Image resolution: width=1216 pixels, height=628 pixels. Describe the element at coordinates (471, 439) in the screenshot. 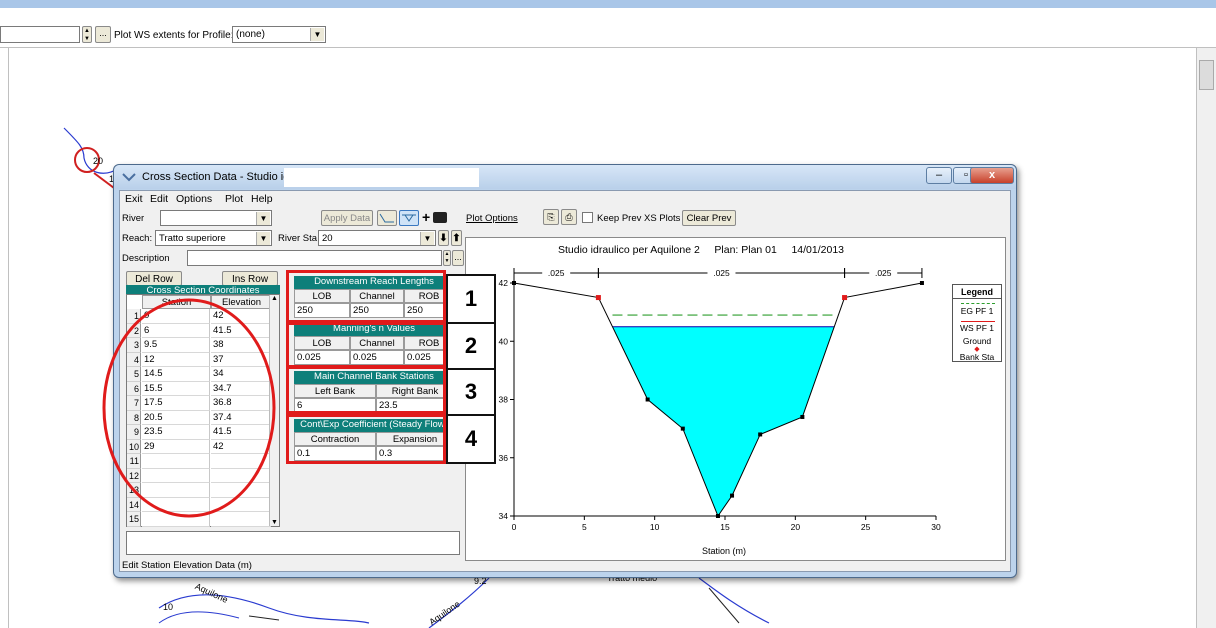

I see `callout-4: 4` at that location.